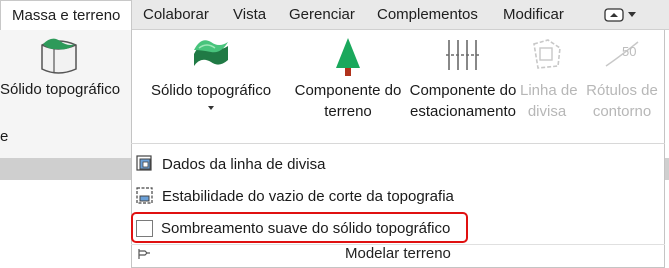  I want to click on property-line-icon, so click(547, 54).